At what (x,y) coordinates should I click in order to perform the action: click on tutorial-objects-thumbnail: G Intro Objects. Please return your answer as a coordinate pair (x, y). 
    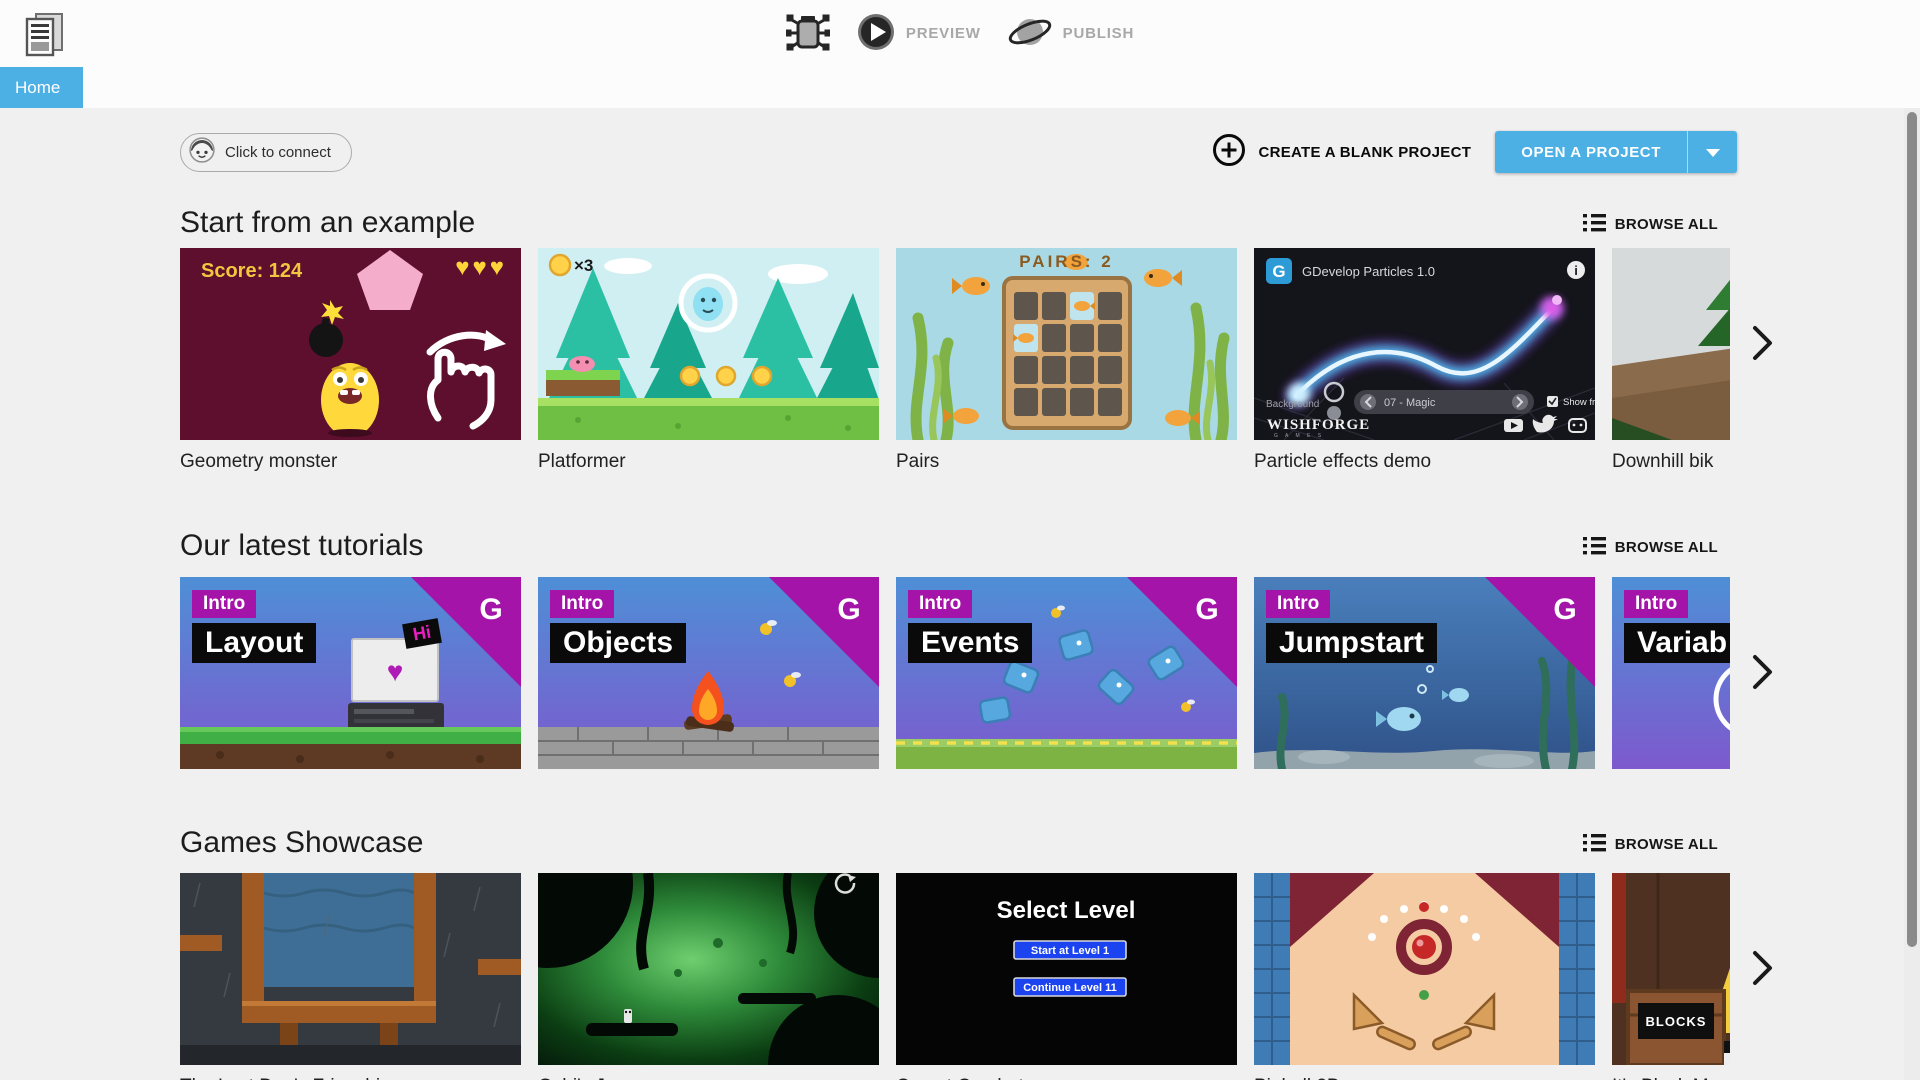
    Looking at the image, I should click on (708, 673).